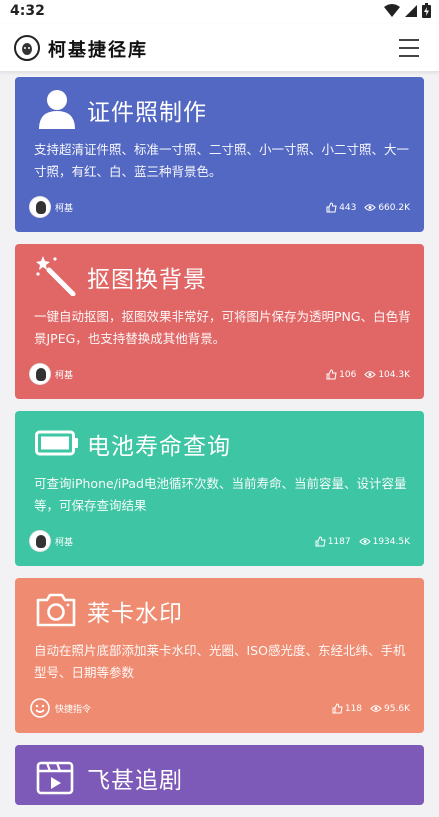 The image size is (439, 817). Describe the element at coordinates (426, 10) in the screenshot. I see `battery-charging-icon` at that location.